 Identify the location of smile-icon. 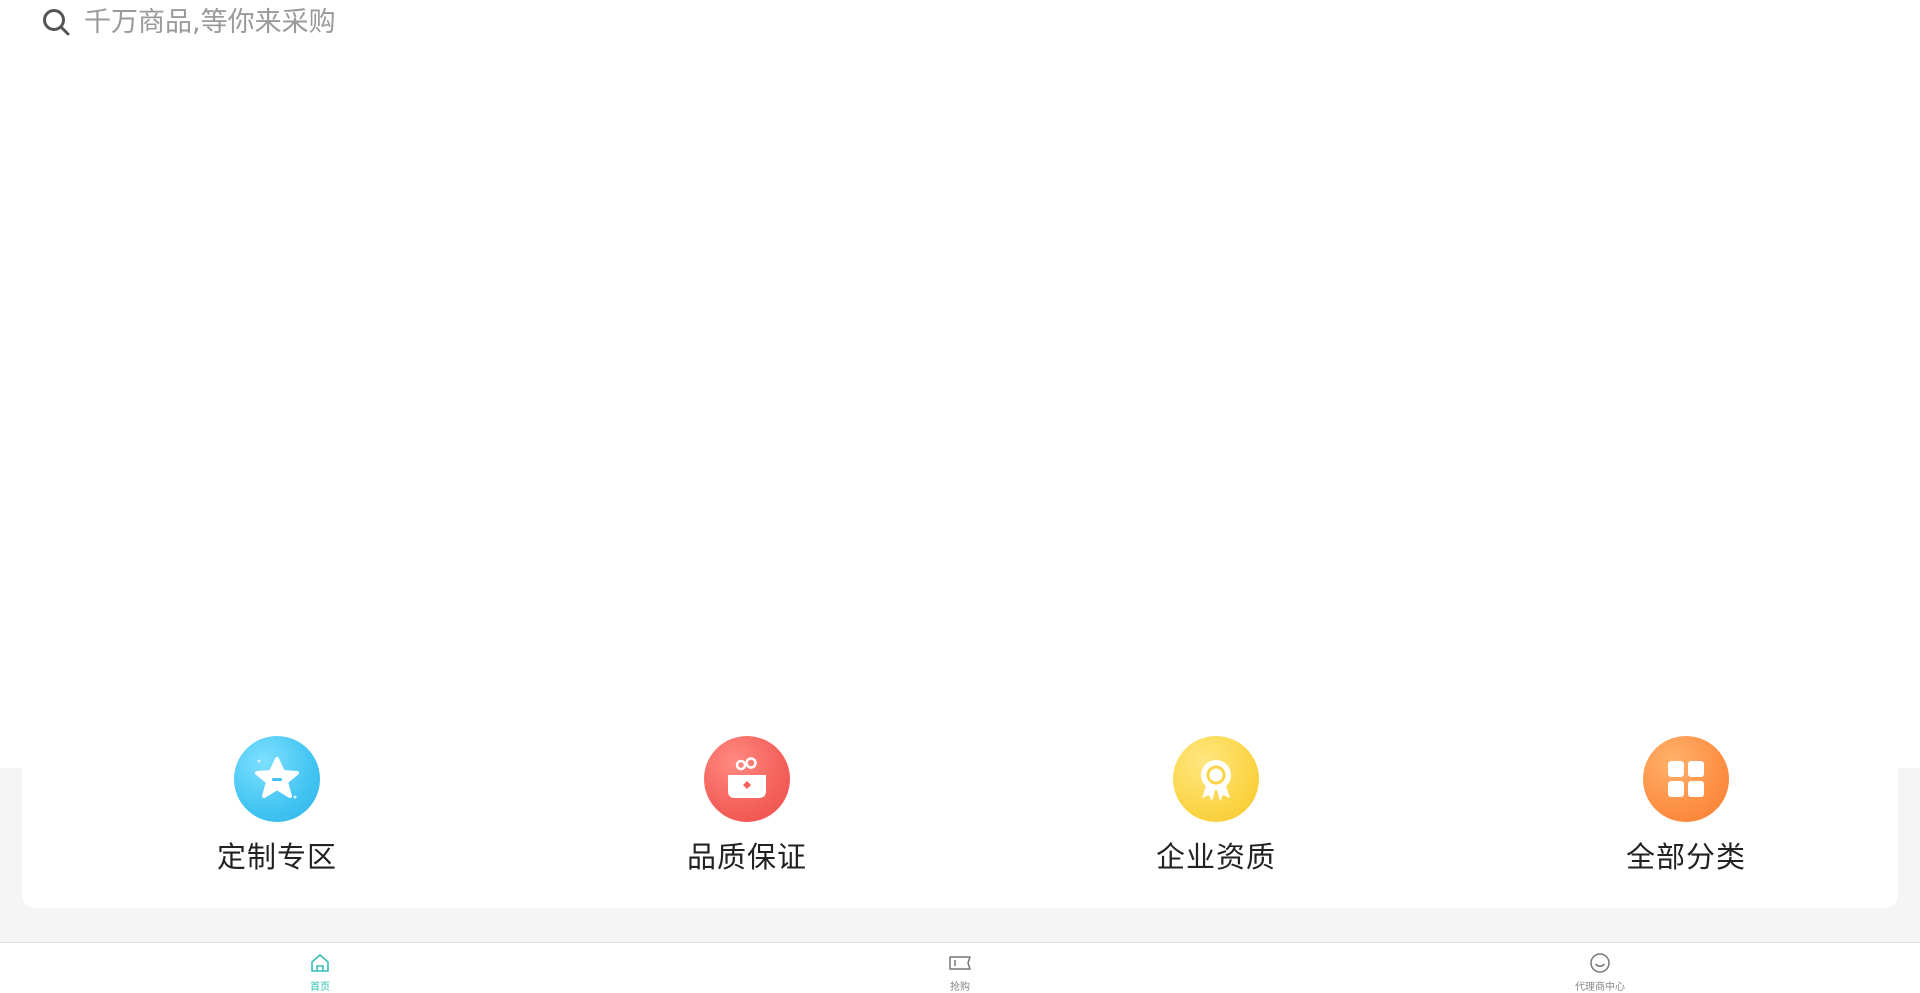
(1600, 963).